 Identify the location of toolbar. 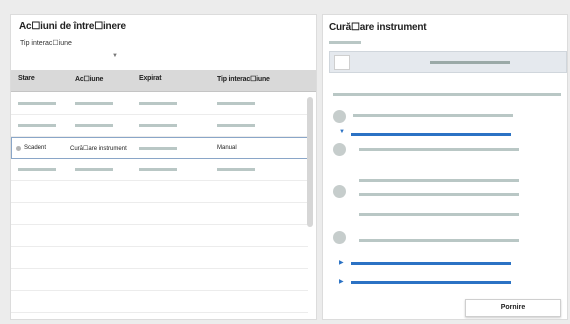
(448, 62).